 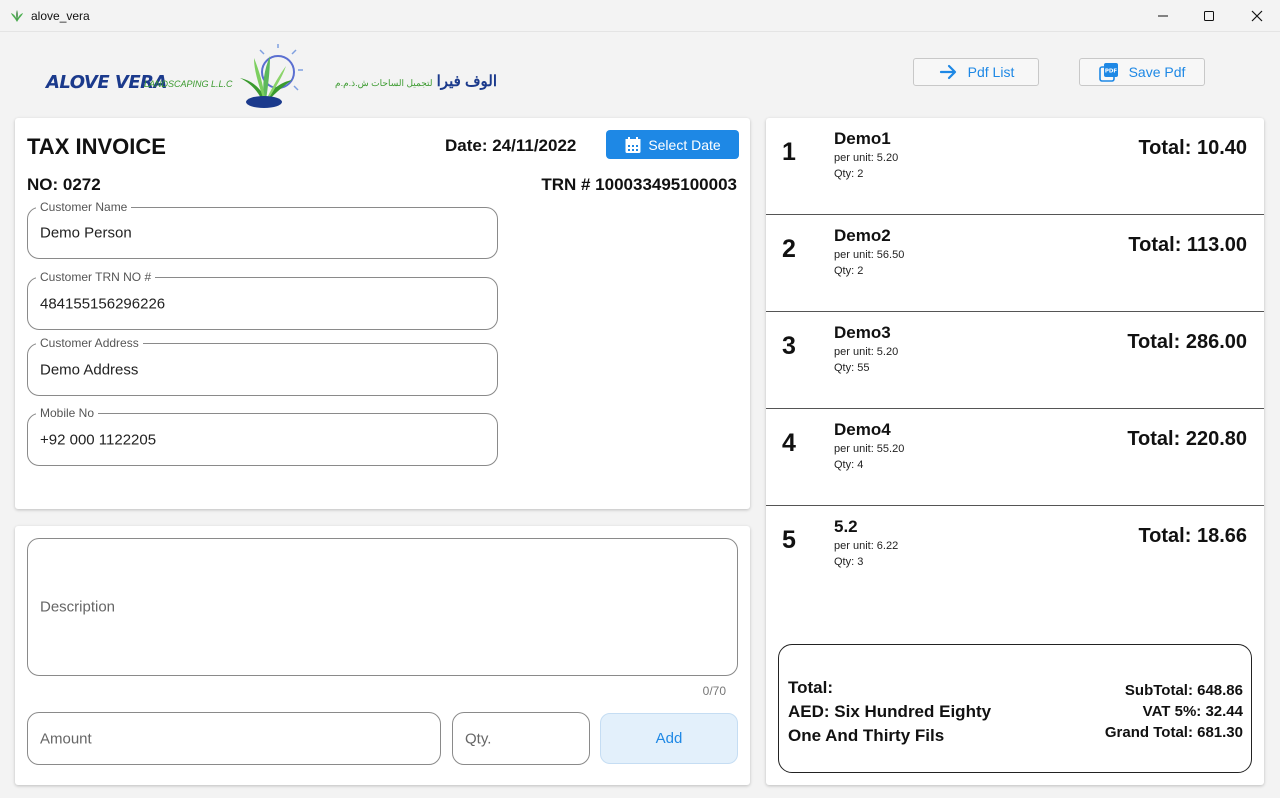 I want to click on svg-text: PDF, so click(x=1110, y=72).